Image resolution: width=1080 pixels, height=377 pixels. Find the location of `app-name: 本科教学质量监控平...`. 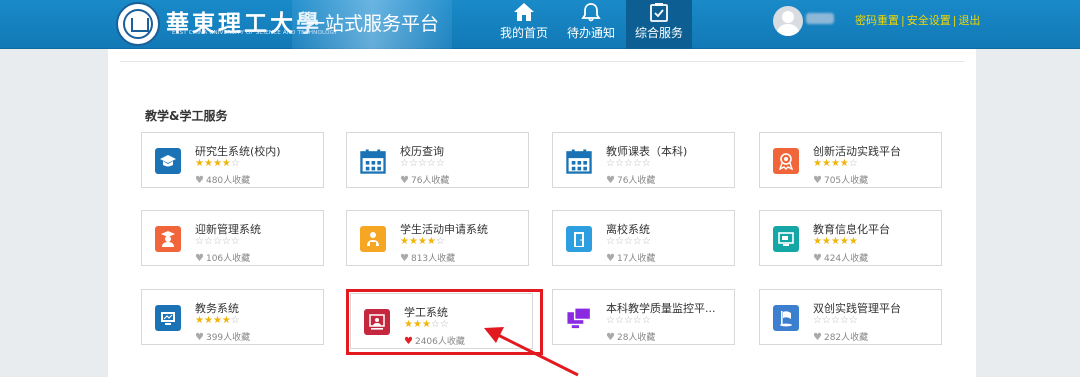

app-name: 本科教学质量监控平... is located at coordinates (661, 308).